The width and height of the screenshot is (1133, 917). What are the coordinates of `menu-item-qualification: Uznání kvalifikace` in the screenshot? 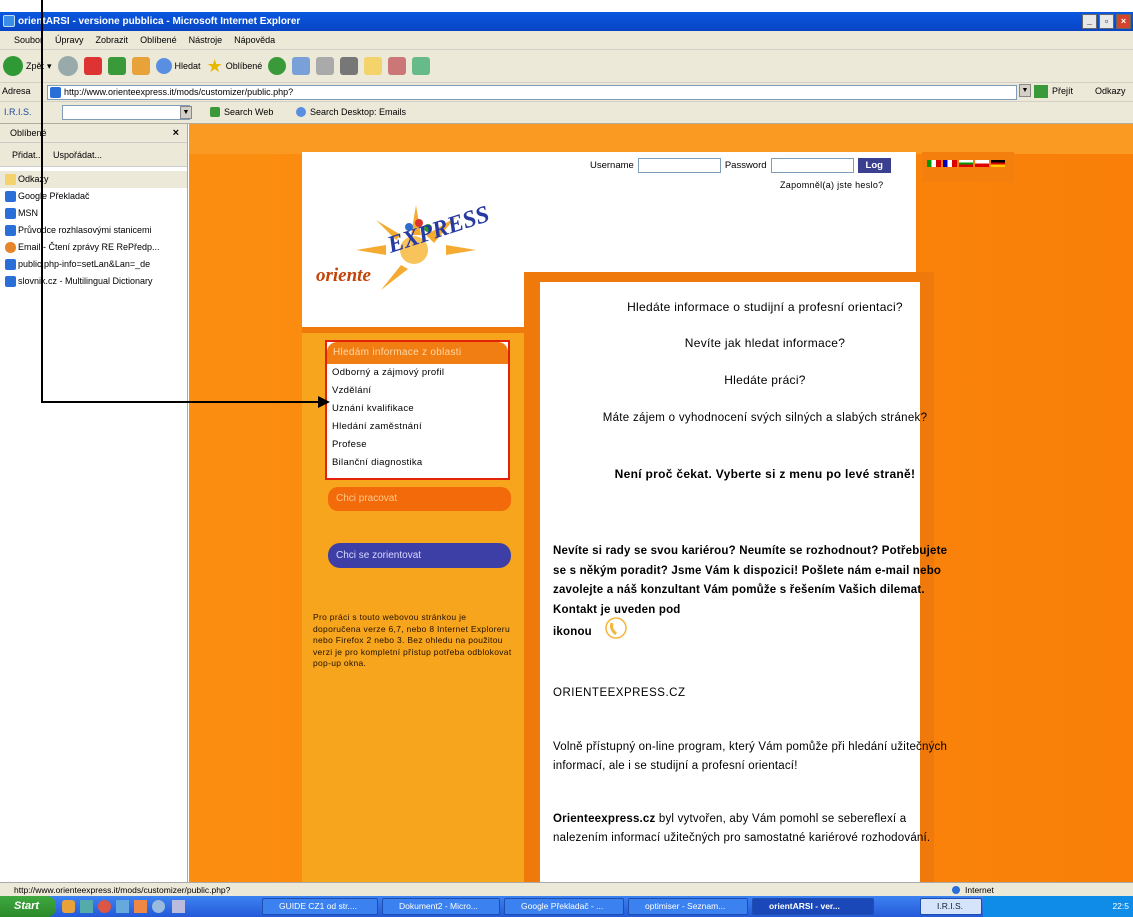 It's located at (417, 409).